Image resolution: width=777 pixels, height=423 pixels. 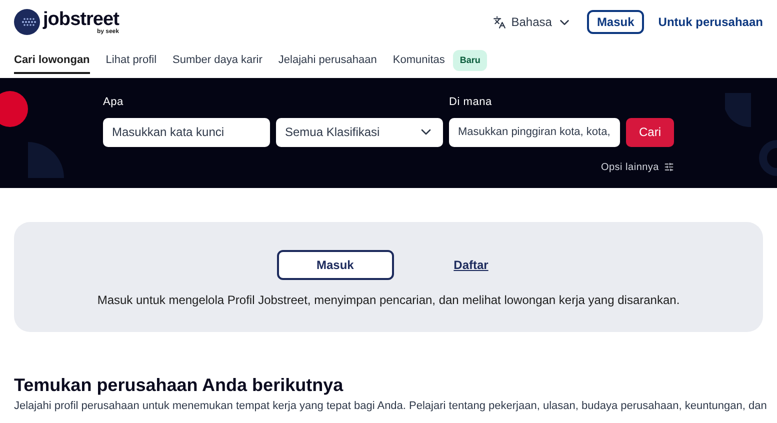 I want to click on quarter-circle-decoration-icon, so click(x=46, y=160).